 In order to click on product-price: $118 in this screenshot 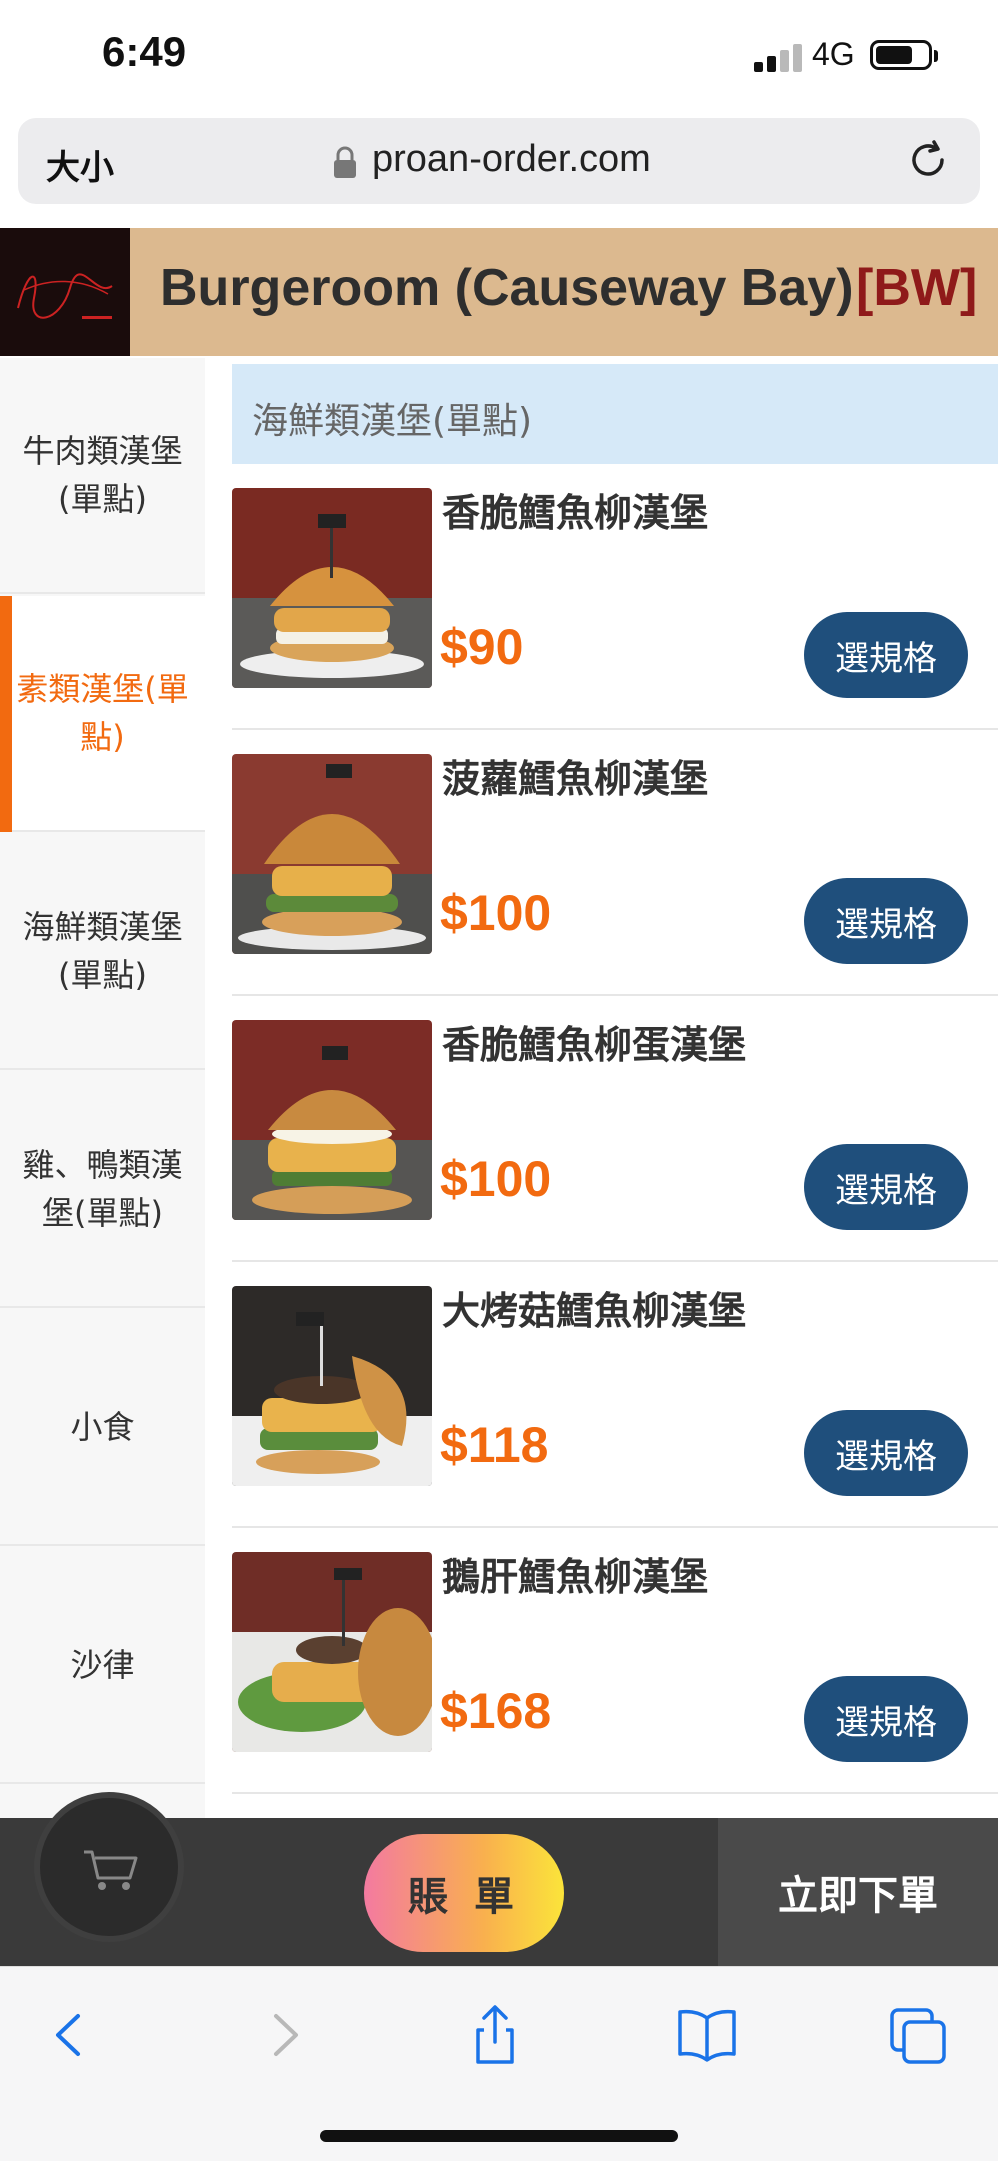, I will do `click(494, 1445)`.